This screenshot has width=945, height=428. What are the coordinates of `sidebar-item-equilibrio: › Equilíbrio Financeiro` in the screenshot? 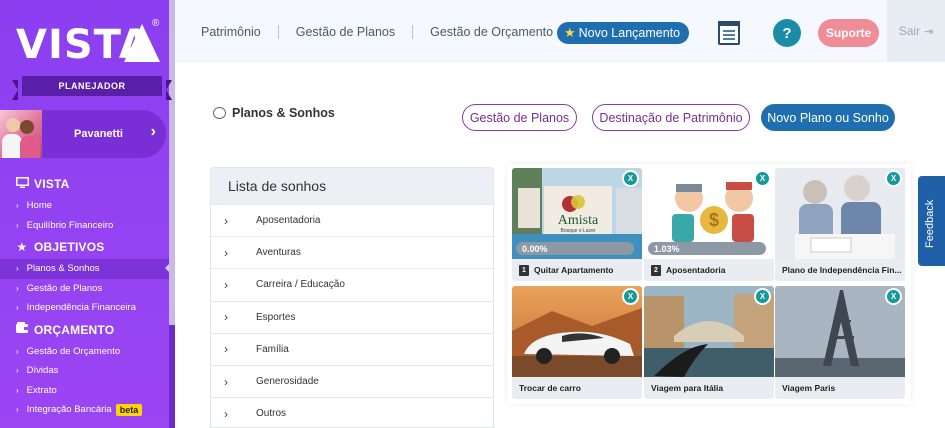 It's located at (84, 226).